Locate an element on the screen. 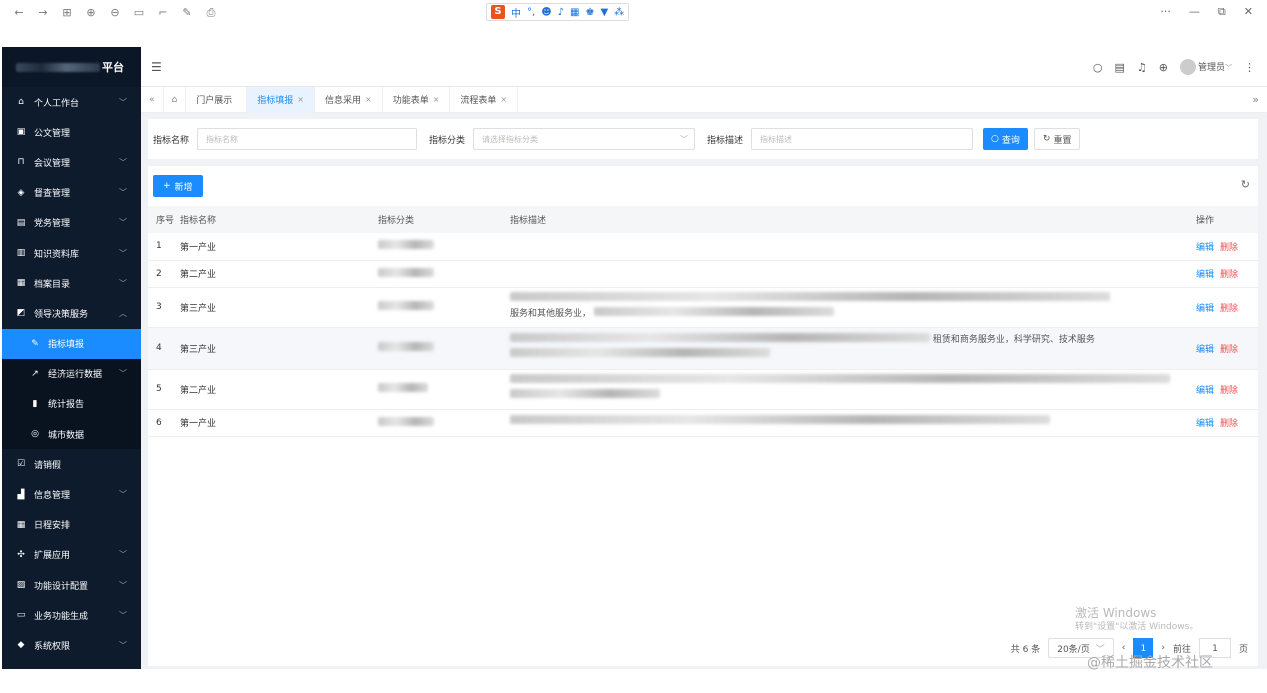 This screenshot has height=693, width=1267. more-vertical-icon: ⋮ is located at coordinates (1249, 67).